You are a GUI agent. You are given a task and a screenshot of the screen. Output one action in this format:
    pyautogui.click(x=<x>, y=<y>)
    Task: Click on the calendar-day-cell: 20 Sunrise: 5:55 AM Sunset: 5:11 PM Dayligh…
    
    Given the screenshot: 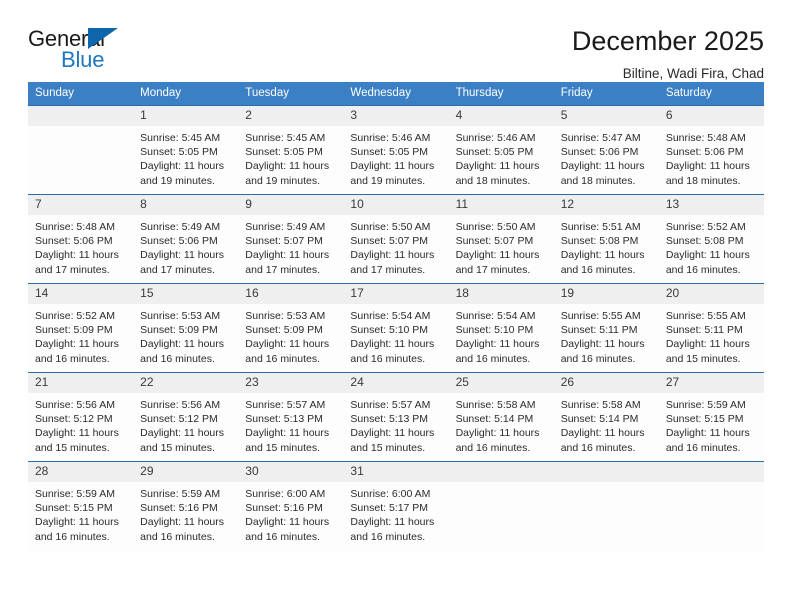 What is the action you would take?
    pyautogui.click(x=711, y=328)
    